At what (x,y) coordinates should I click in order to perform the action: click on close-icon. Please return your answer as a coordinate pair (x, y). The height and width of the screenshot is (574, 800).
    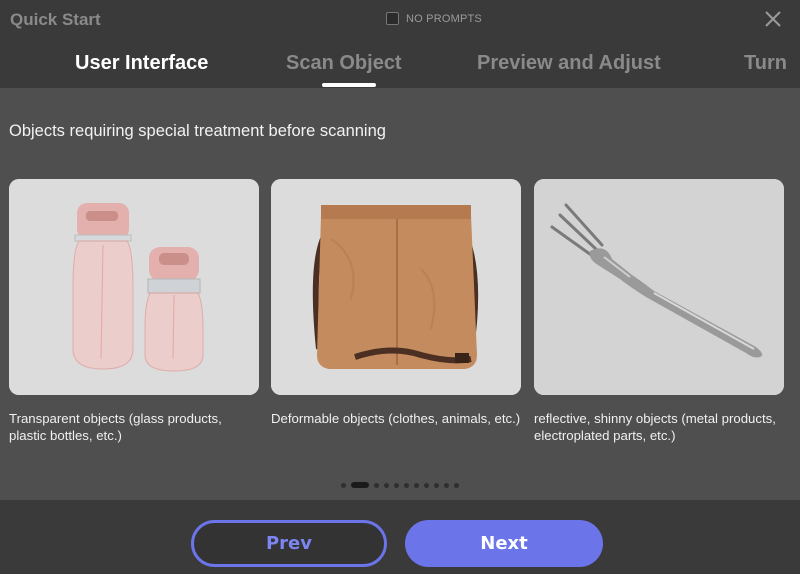
    Looking at the image, I should click on (773, 19).